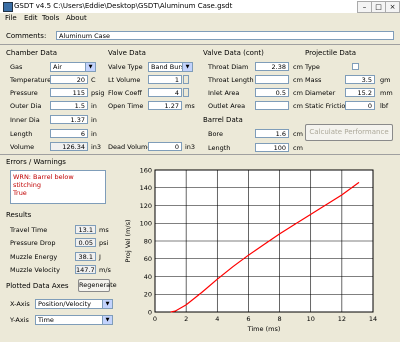 This screenshot has width=400, height=342. What do you see at coordinates (146, 188) in the screenshot?
I see `y-tick-label: 140` at bounding box center [146, 188].